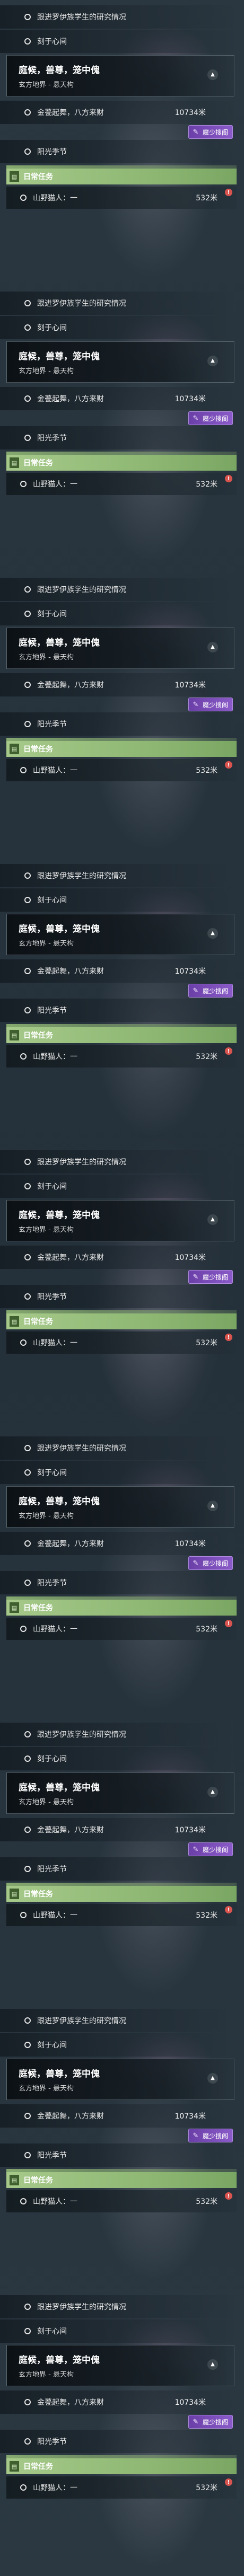  I want to click on alert-mark-icon: !, so click(229, 2196).